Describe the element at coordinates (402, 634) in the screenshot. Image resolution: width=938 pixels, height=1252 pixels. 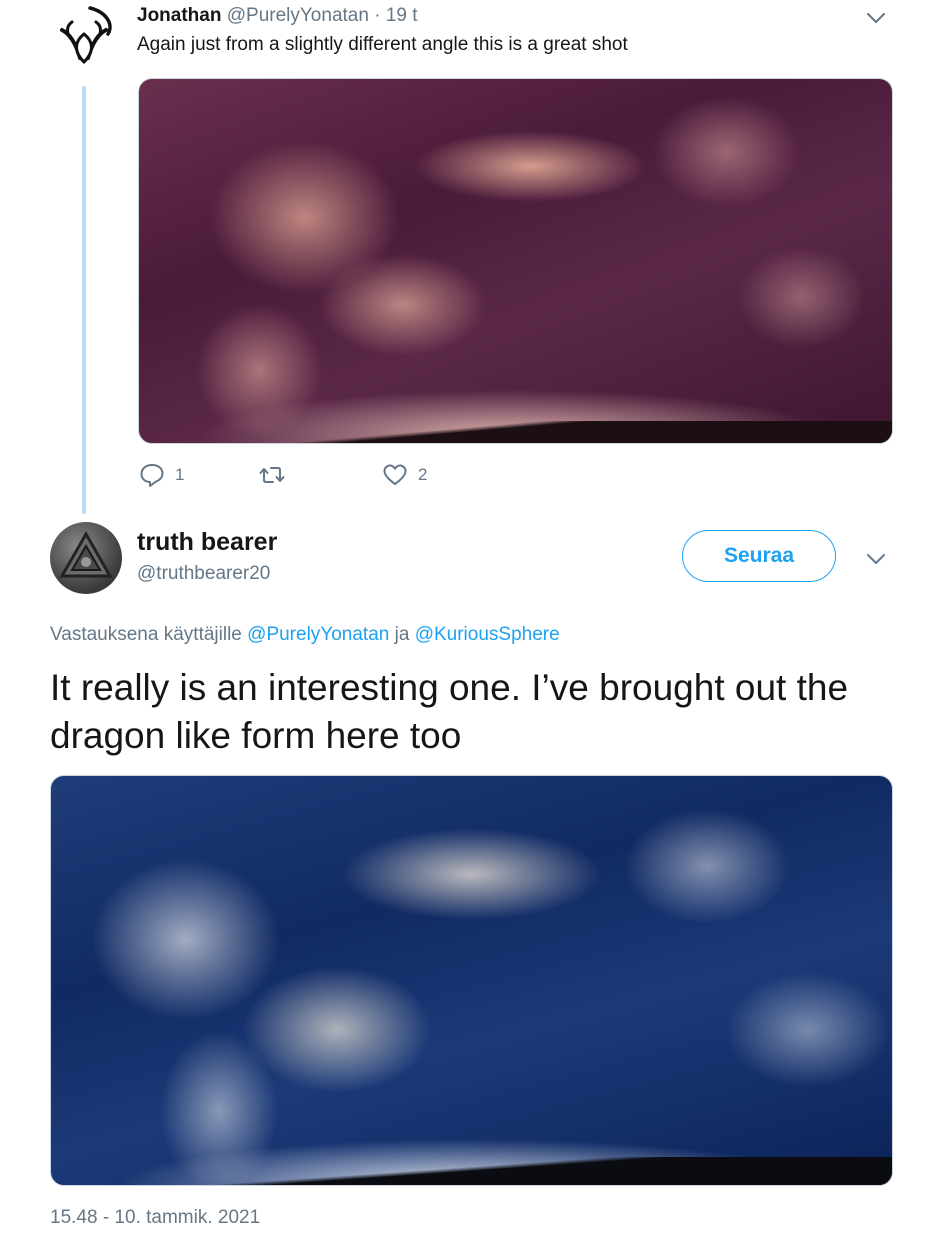
I see `replying-to-joiner: ja` at that location.